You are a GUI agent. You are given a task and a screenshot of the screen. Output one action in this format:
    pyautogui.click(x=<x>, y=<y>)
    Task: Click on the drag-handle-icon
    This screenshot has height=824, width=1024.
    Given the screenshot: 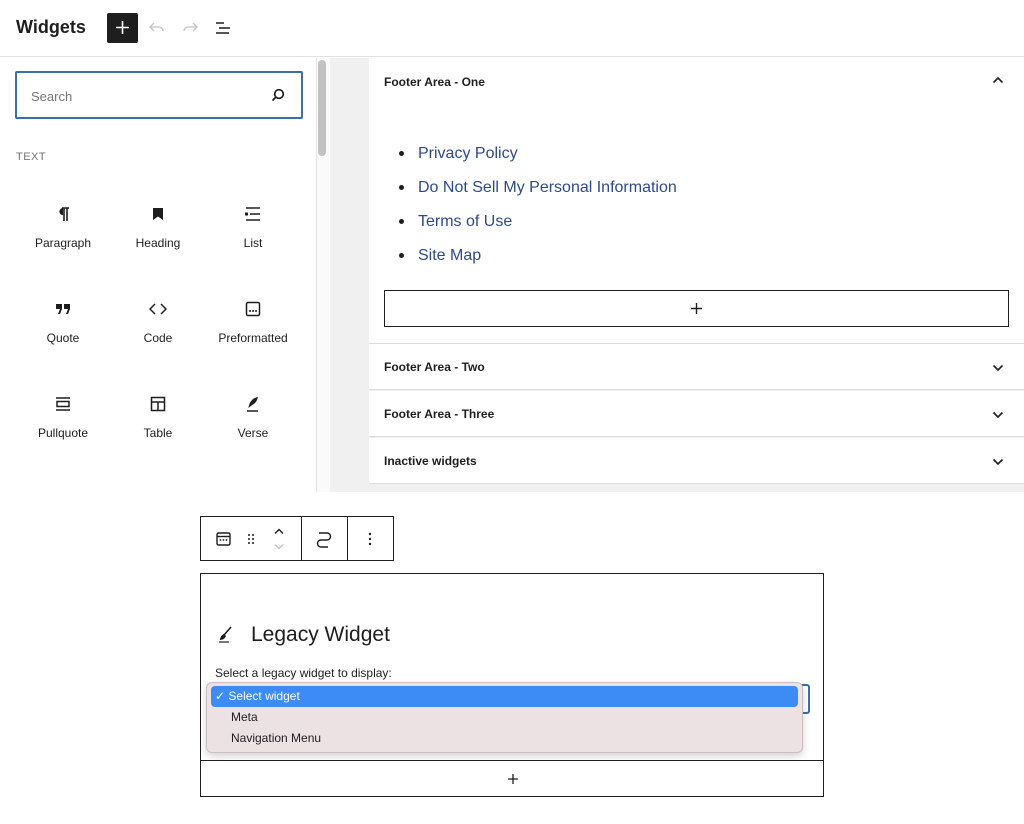 What is the action you would take?
    pyautogui.click(x=251, y=539)
    